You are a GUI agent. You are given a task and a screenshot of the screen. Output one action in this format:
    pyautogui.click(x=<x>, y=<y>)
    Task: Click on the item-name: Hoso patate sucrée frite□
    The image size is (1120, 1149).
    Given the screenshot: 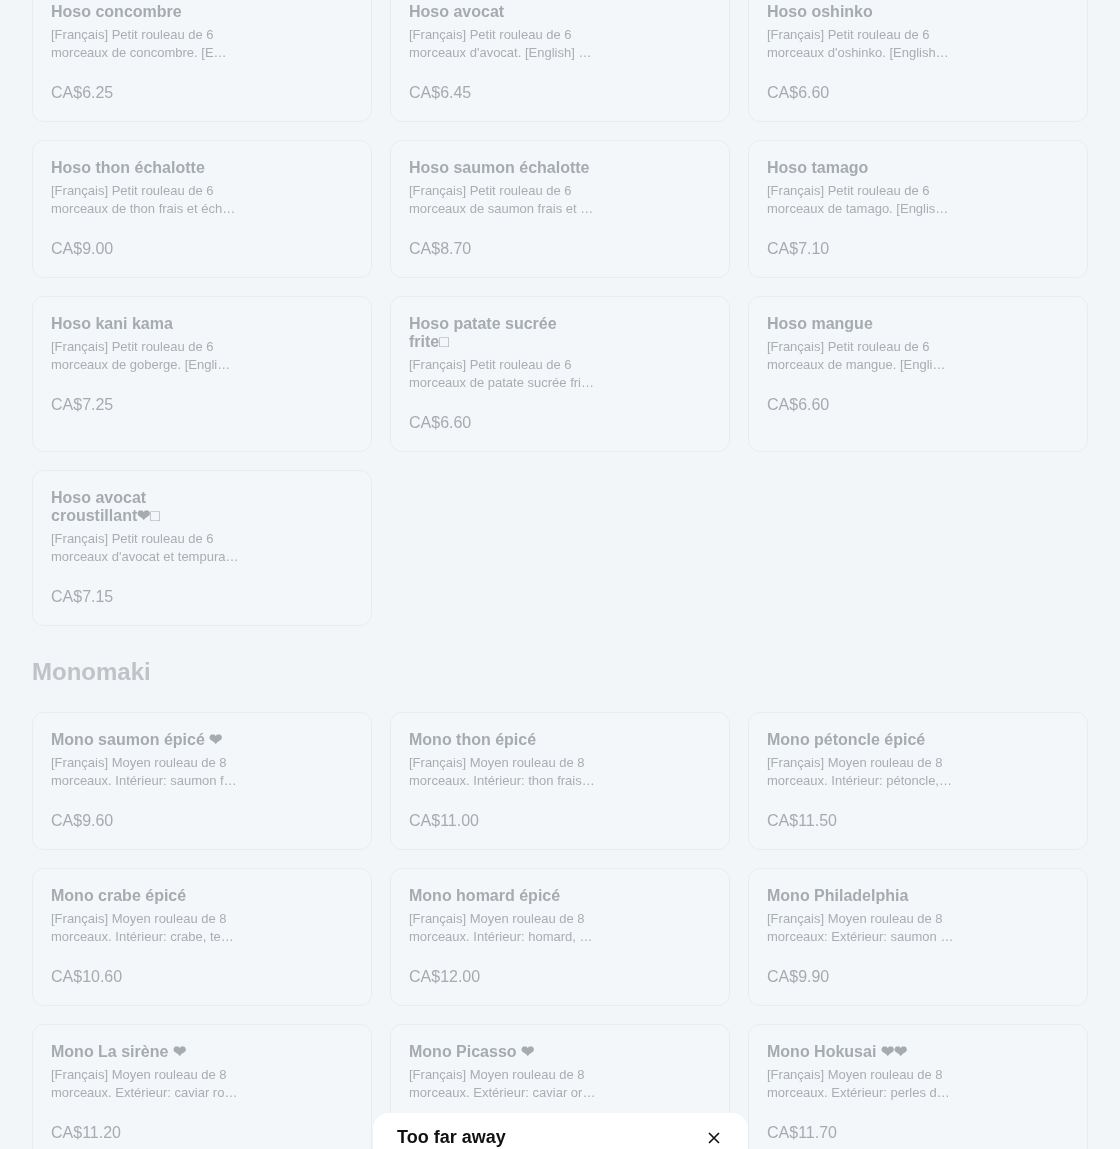 What is the action you would take?
    pyautogui.click(x=483, y=333)
    